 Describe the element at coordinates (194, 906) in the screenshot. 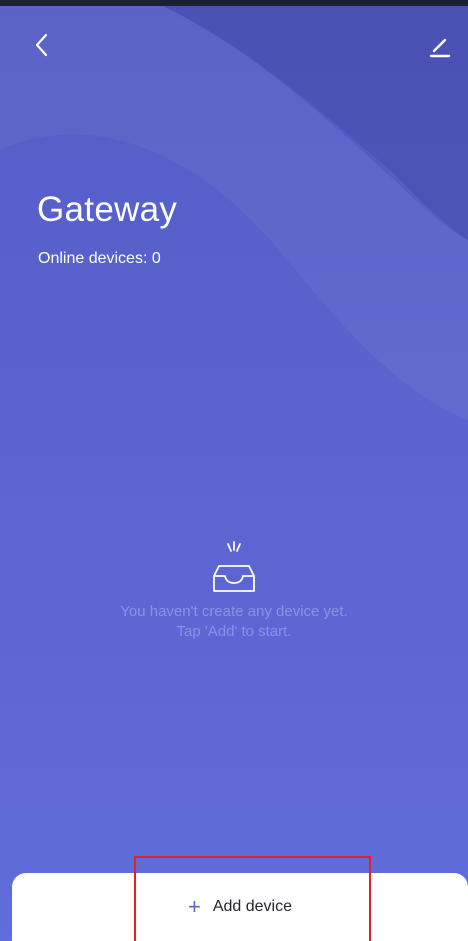

I see `plus-icon: +` at that location.